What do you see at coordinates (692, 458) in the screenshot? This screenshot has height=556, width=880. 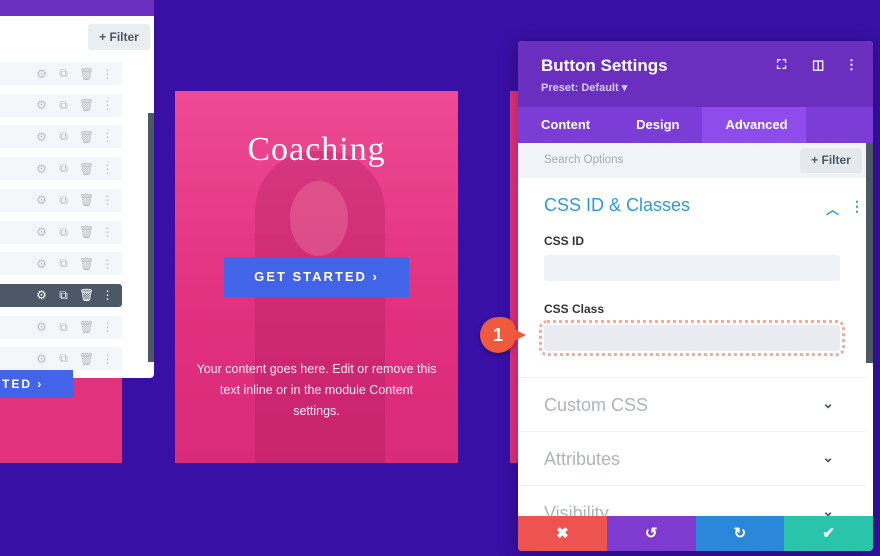 I see `section-attributes: Attributes ⌄` at bounding box center [692, 458].